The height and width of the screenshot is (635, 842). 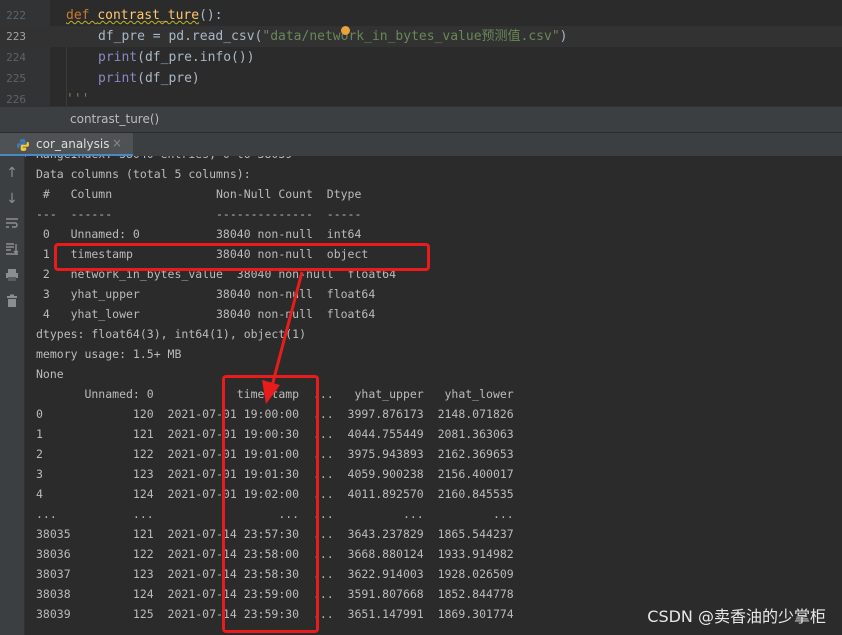 I want to click on line-number: 225, so click(x=16, y=78).